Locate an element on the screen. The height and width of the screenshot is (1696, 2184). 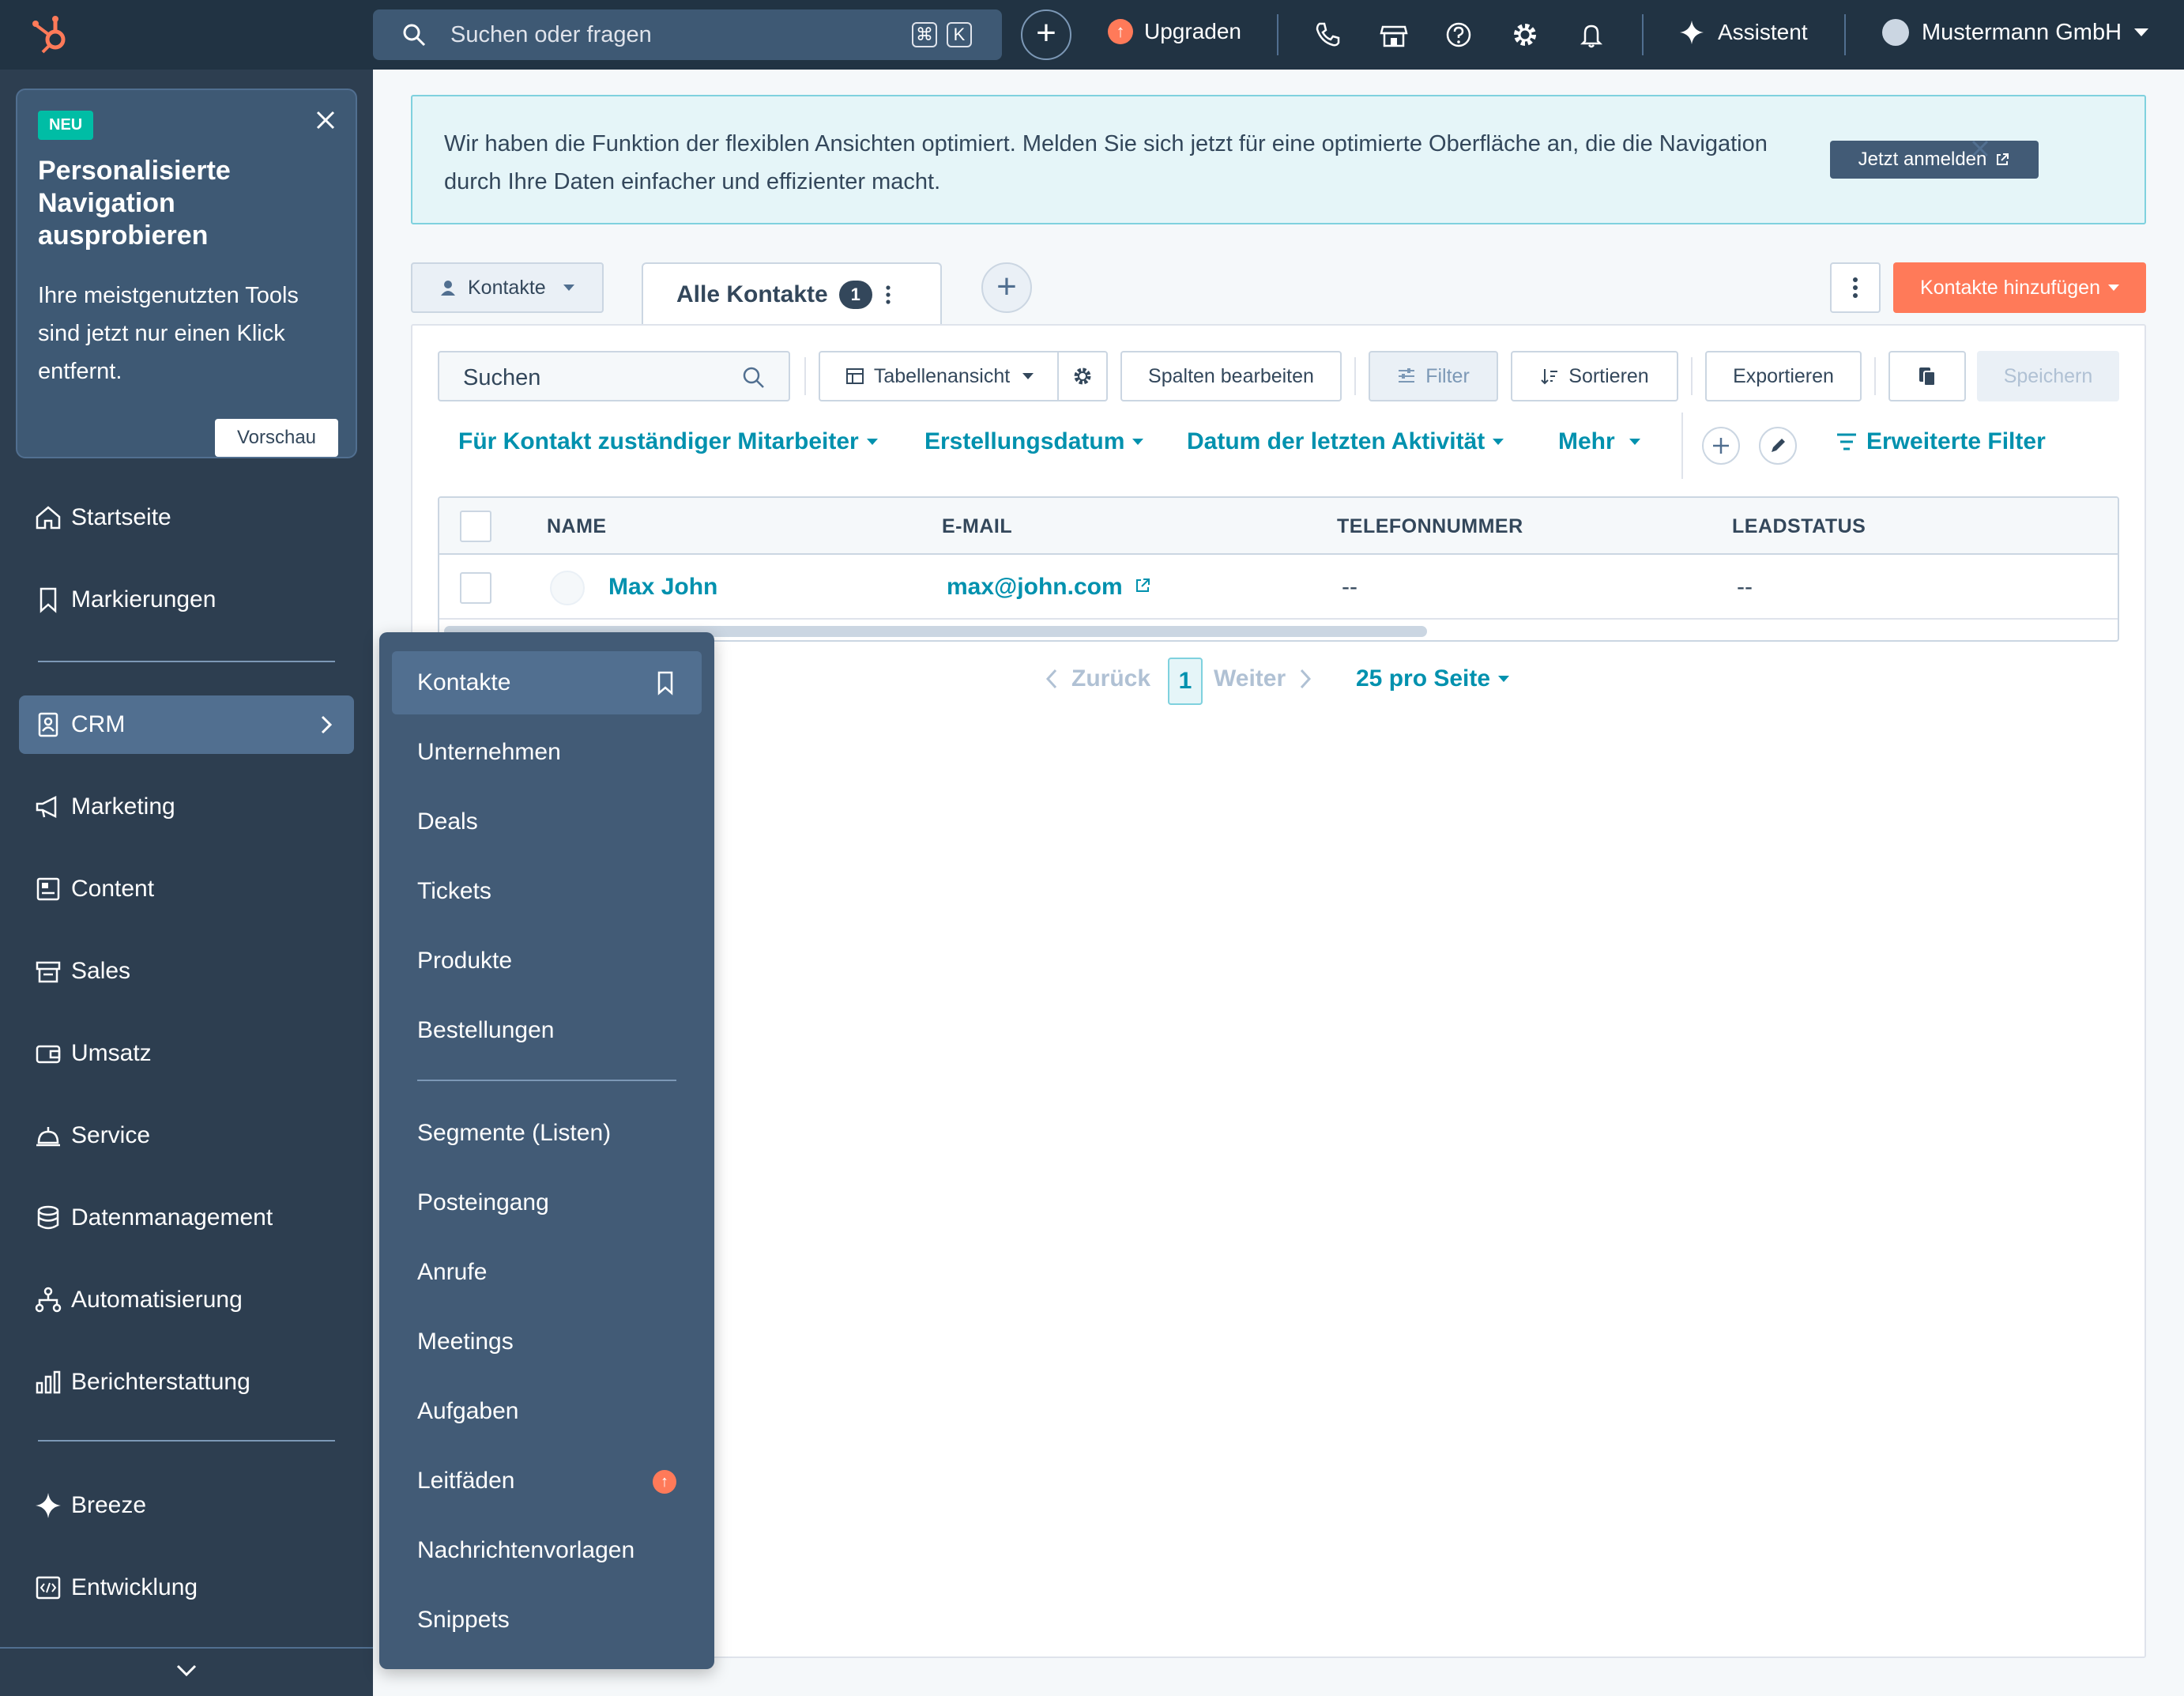
create-button: + is located at coordinates (1046, 34).